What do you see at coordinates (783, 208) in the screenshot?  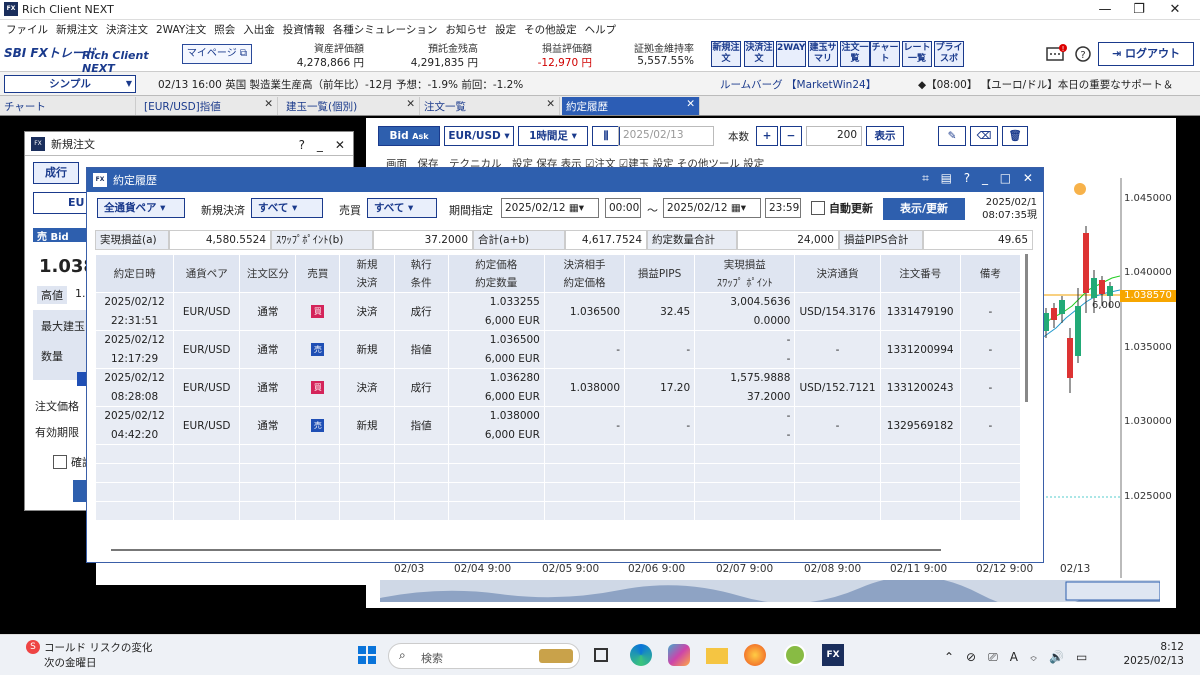 I see `to-time-input: 23:59` at bounding box center [783, 208].